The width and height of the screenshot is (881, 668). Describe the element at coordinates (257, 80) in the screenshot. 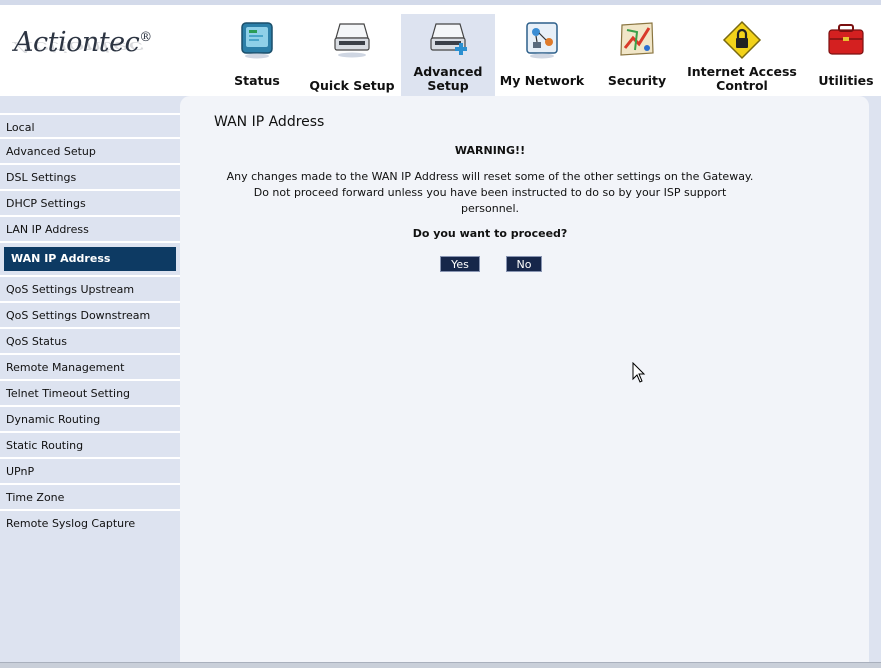

I see `nav-label: Status` at that location.